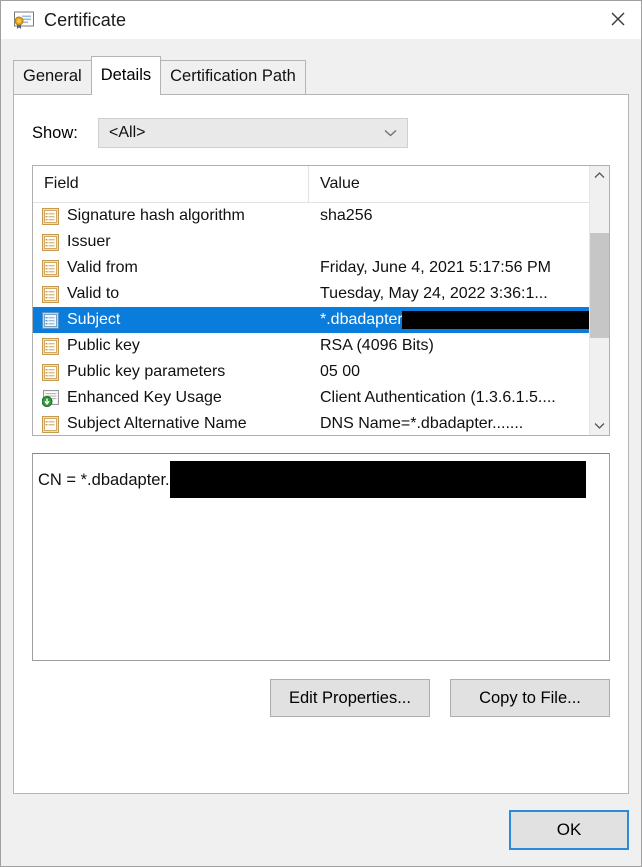 The width and height of the screenshot is (642, 867). Describe the element at coordinates (233, 77) in the screenshot. I see `tab-certification-path: Certification Path` at that location.